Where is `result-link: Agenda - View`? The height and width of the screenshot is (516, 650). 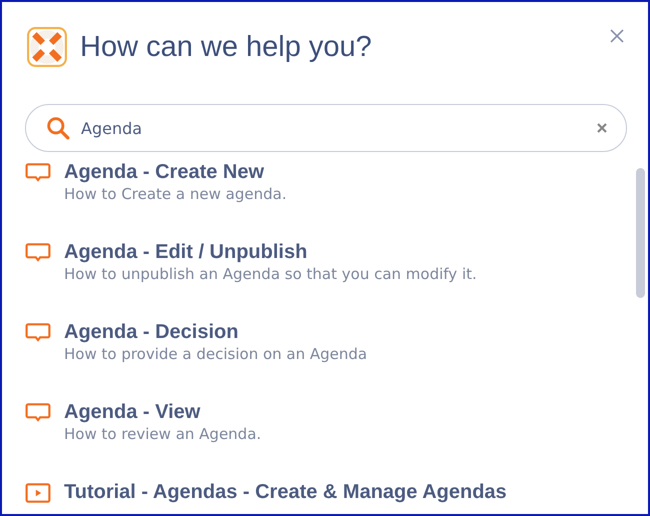
result-link: Agenda - View is located at coordinates (163, 412).